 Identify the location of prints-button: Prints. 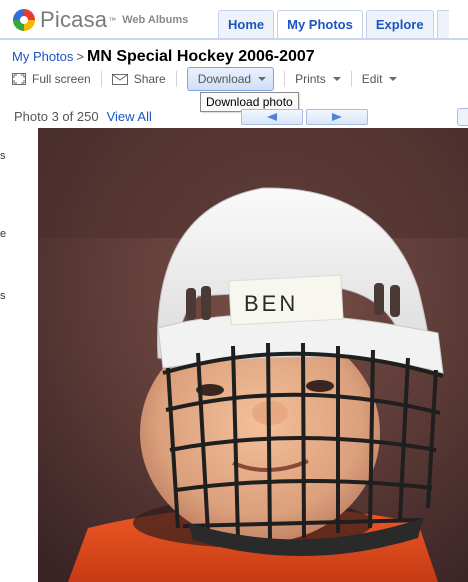
(318, 79).